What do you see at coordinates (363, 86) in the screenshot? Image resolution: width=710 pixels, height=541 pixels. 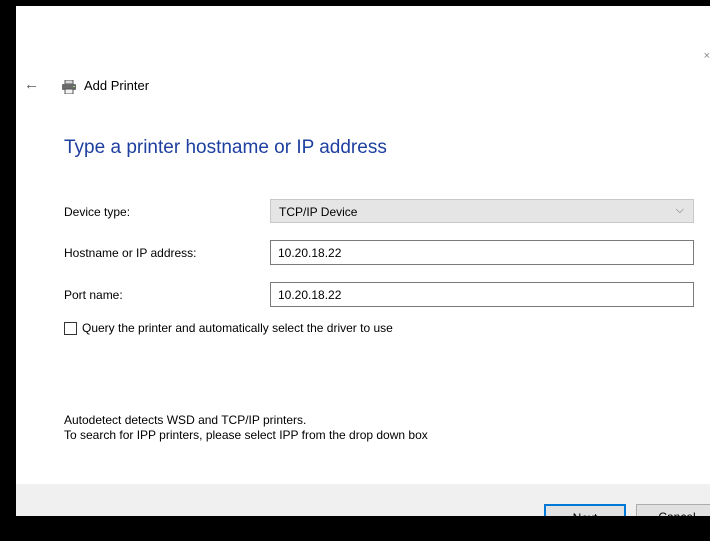 I see `title-bar: ← Add Printer` at bounding box center [363, 86].